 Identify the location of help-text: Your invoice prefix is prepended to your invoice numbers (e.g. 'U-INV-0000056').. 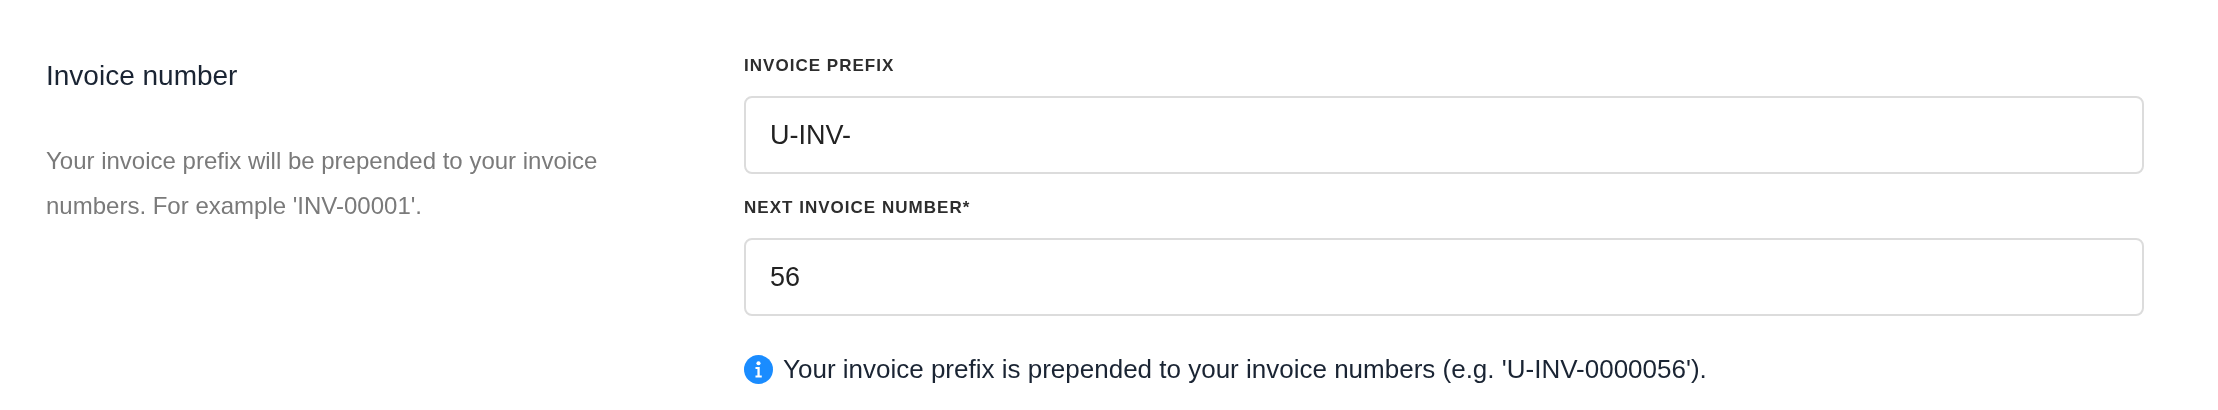
(1245, 369).